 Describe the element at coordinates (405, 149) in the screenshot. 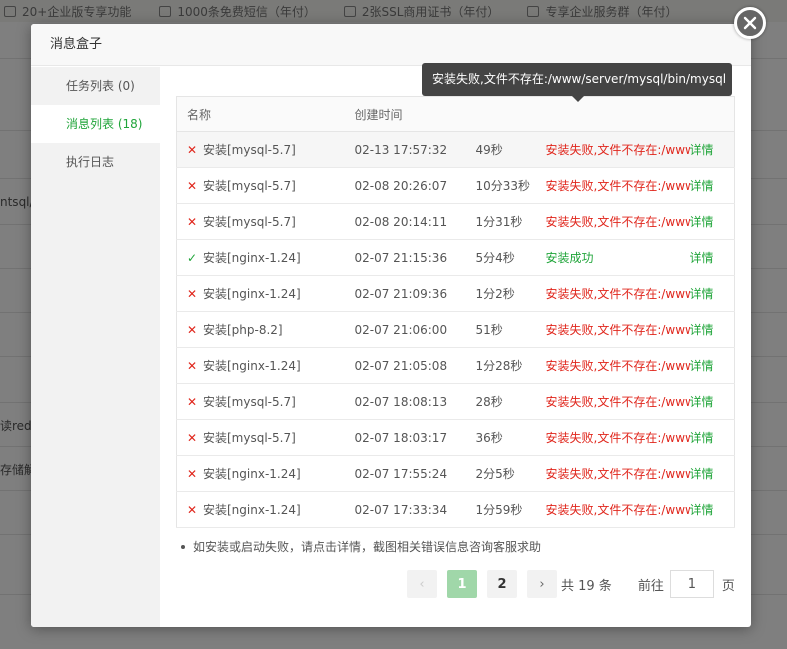

I see `time-cell: 02-13 17:57:32` at that location.